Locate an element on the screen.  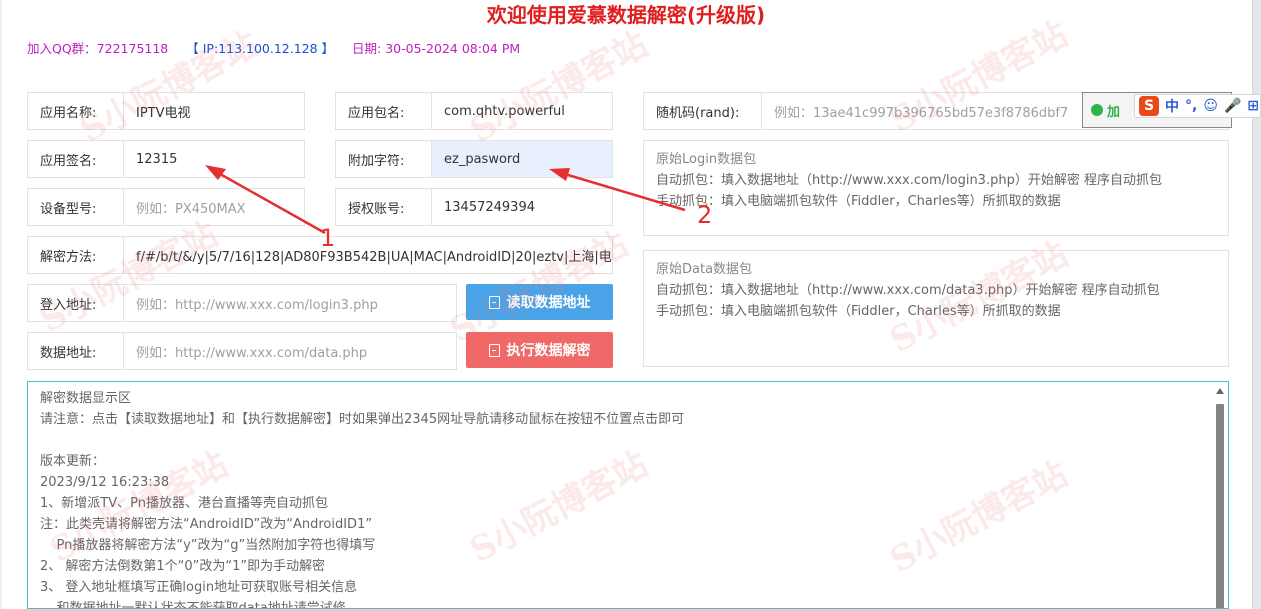
ime-toolbox-icon: ⊞ is located at coordinates (1253, 106).